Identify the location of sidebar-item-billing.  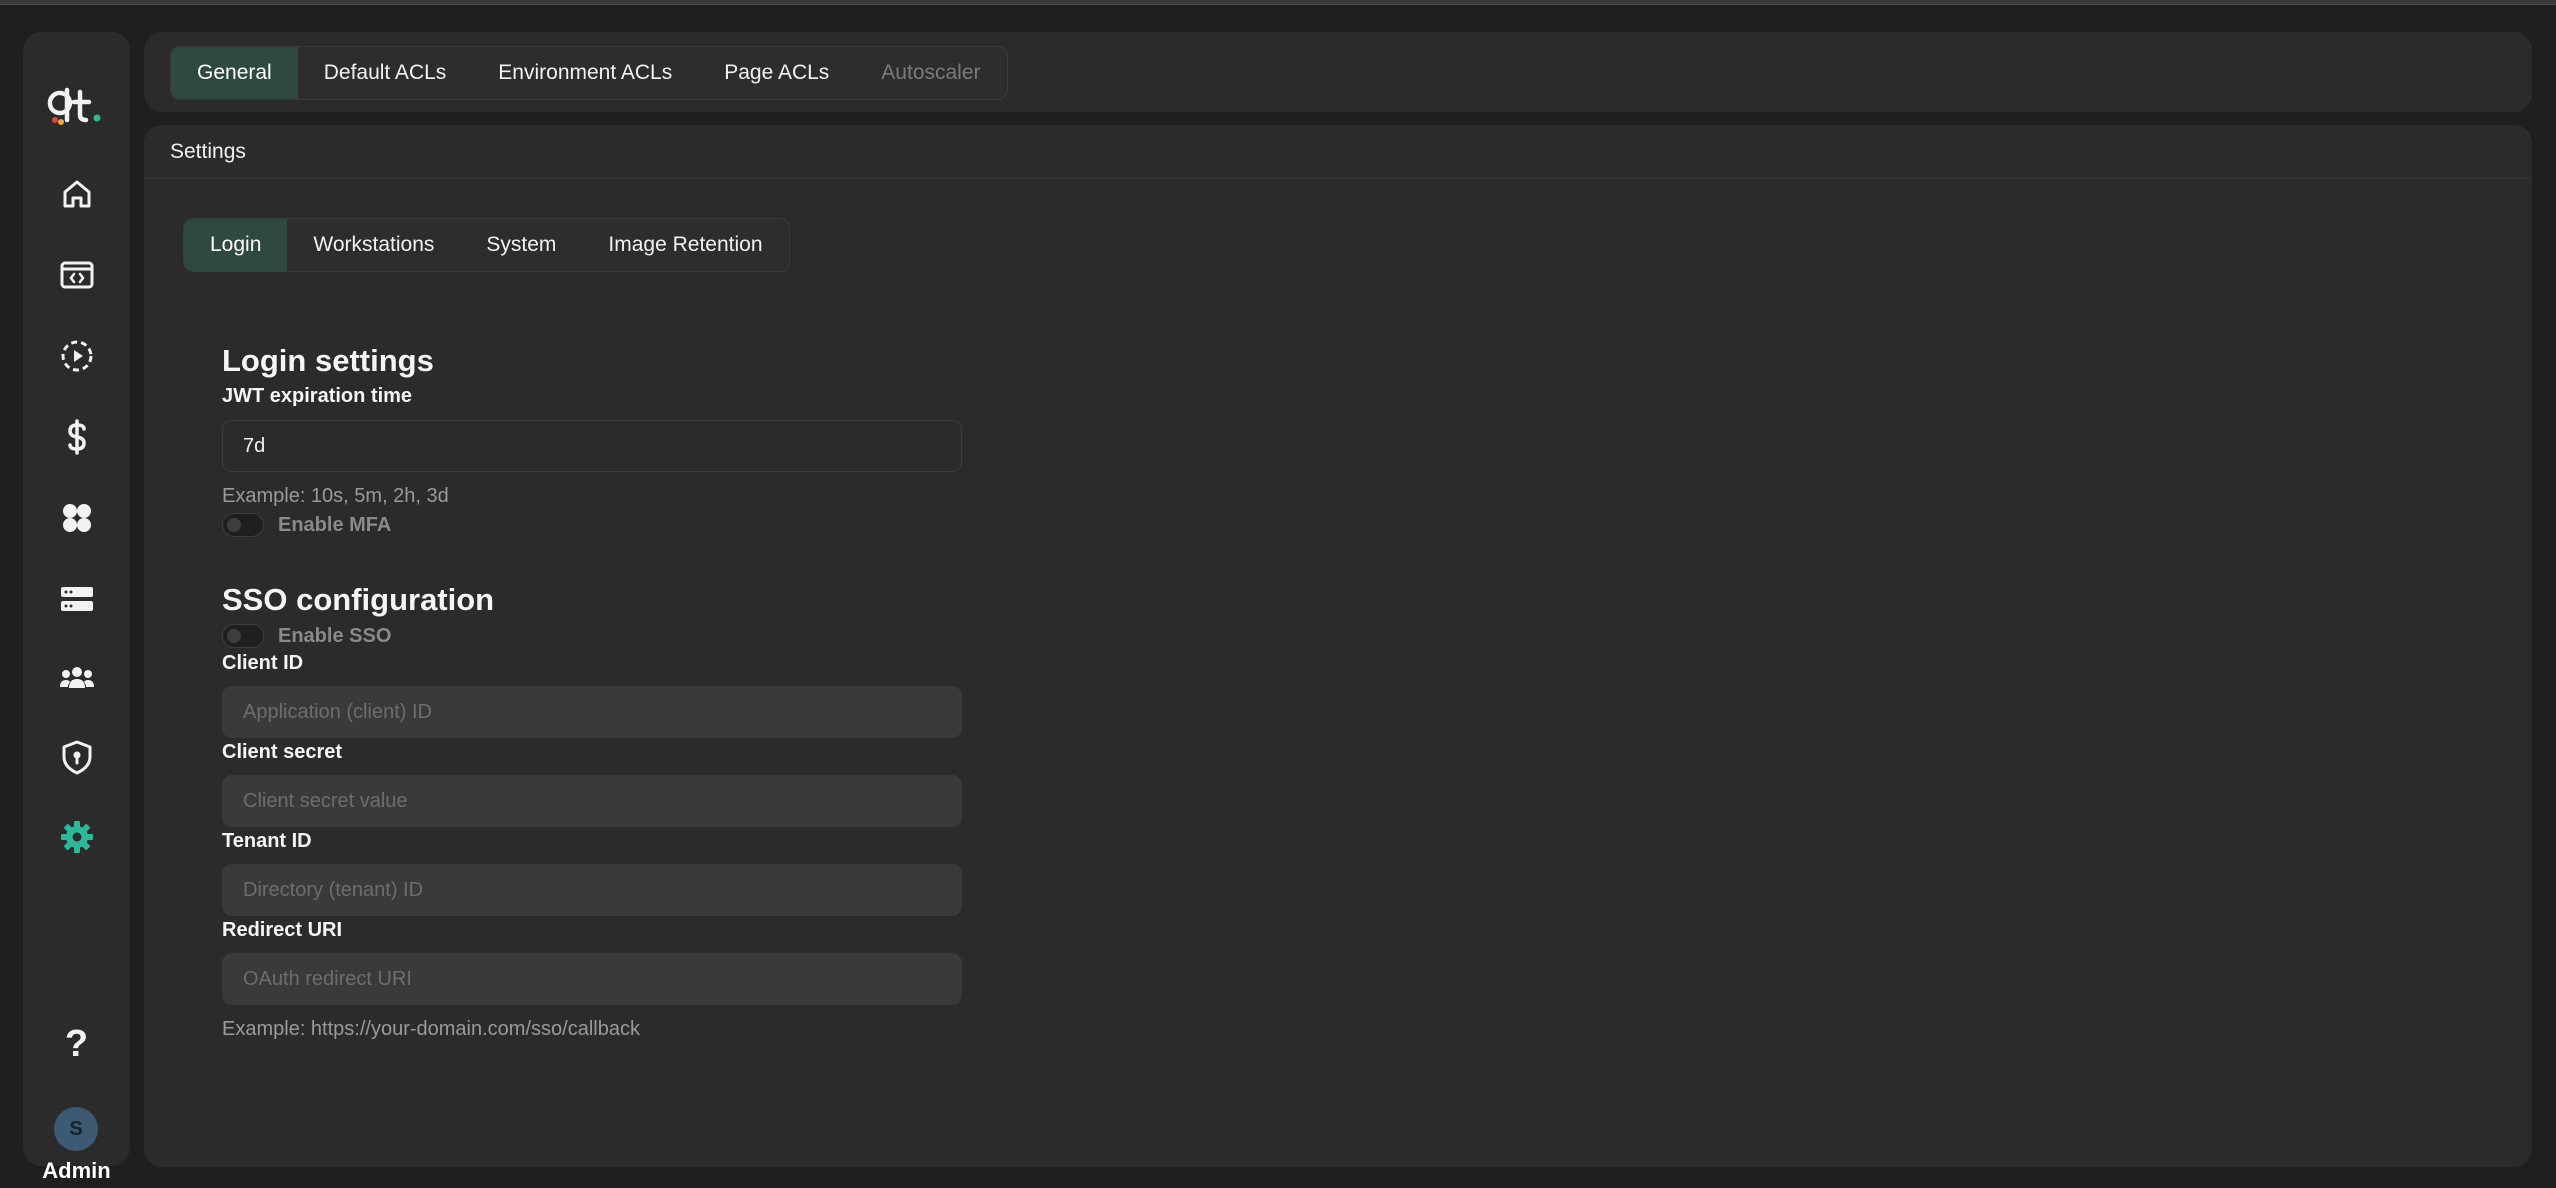
(76, 436).